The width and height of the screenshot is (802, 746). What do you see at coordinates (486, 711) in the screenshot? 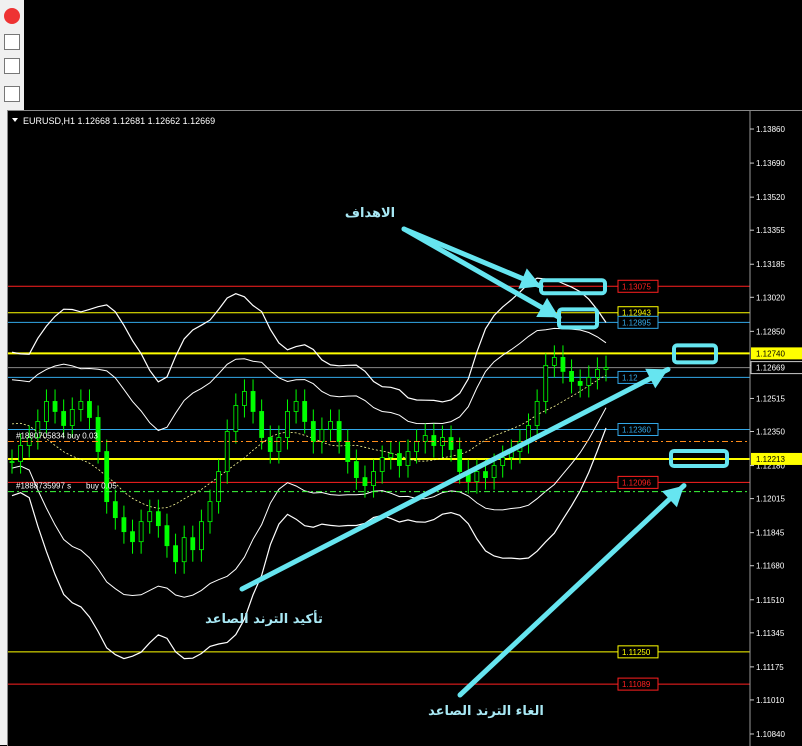
I see `cancel-uptrend-annotation: الغاء الترند الصاعد` at bounding box center [486, 711].